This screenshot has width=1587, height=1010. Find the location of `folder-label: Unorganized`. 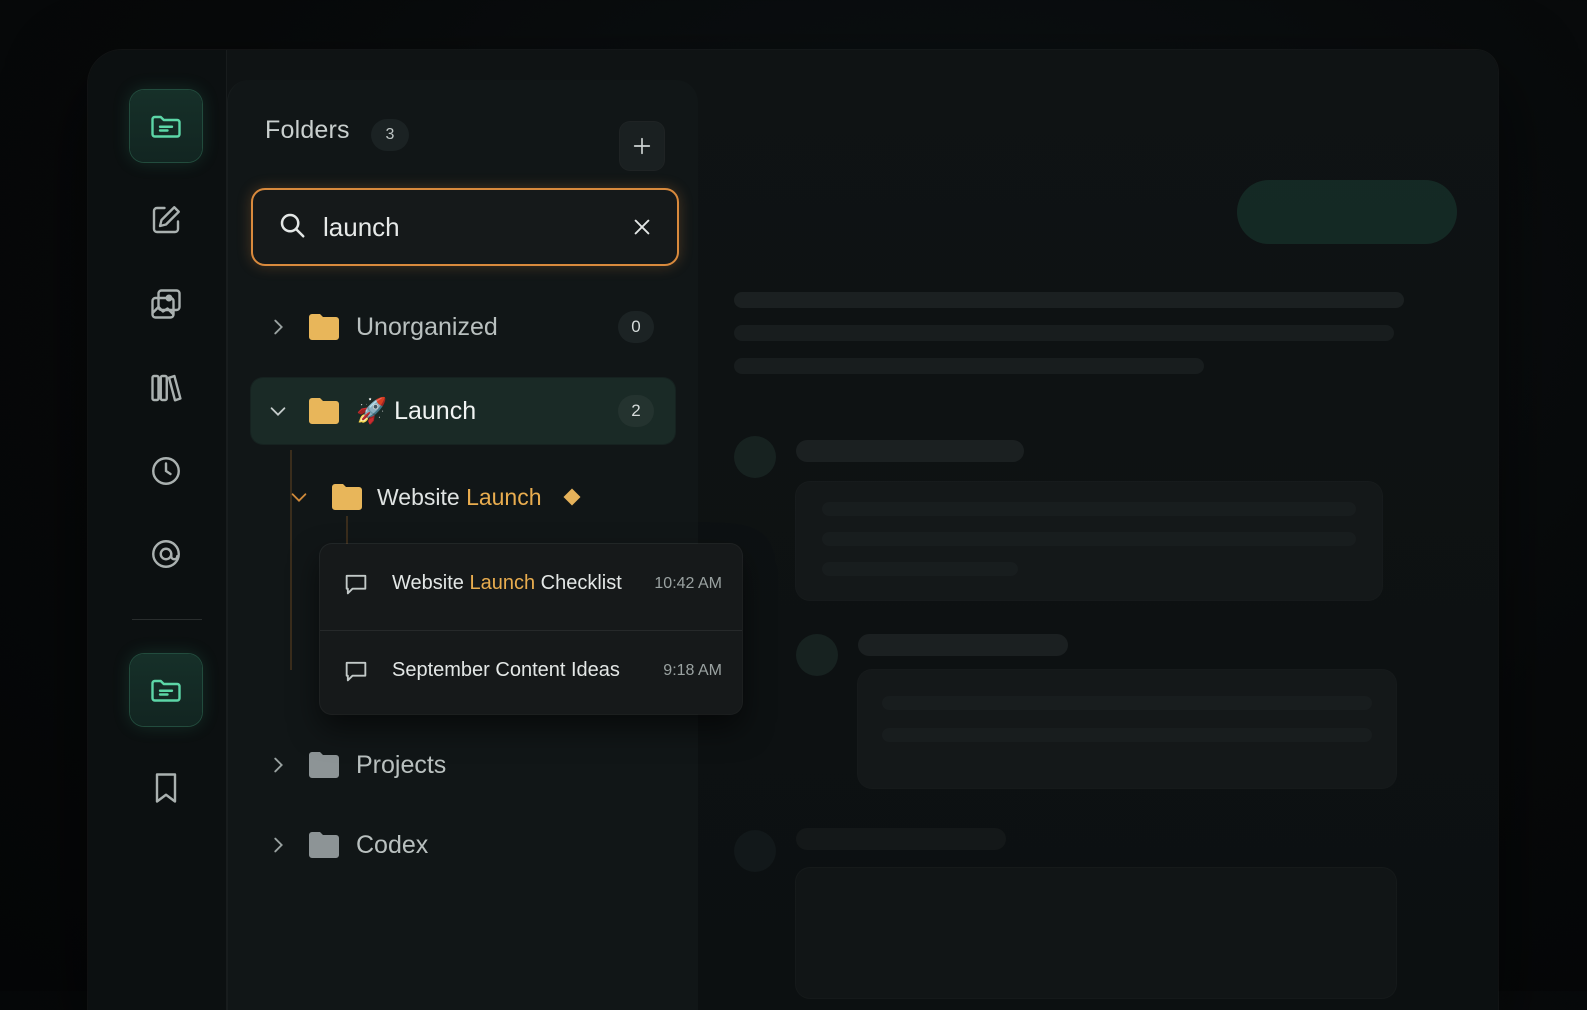

folder-label: Unorganized is located at coordinates (427, 326).